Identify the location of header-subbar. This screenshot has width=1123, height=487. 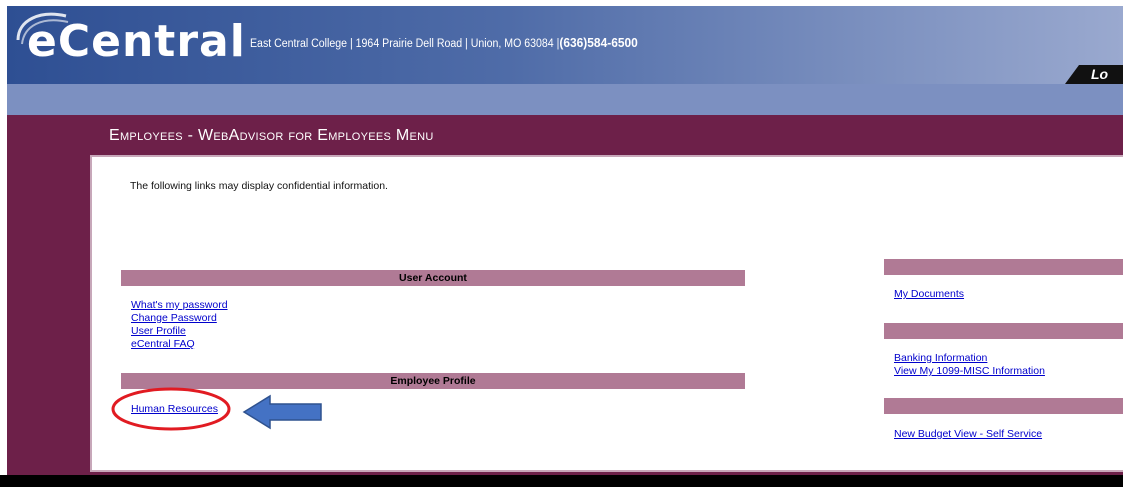
(565, 99).